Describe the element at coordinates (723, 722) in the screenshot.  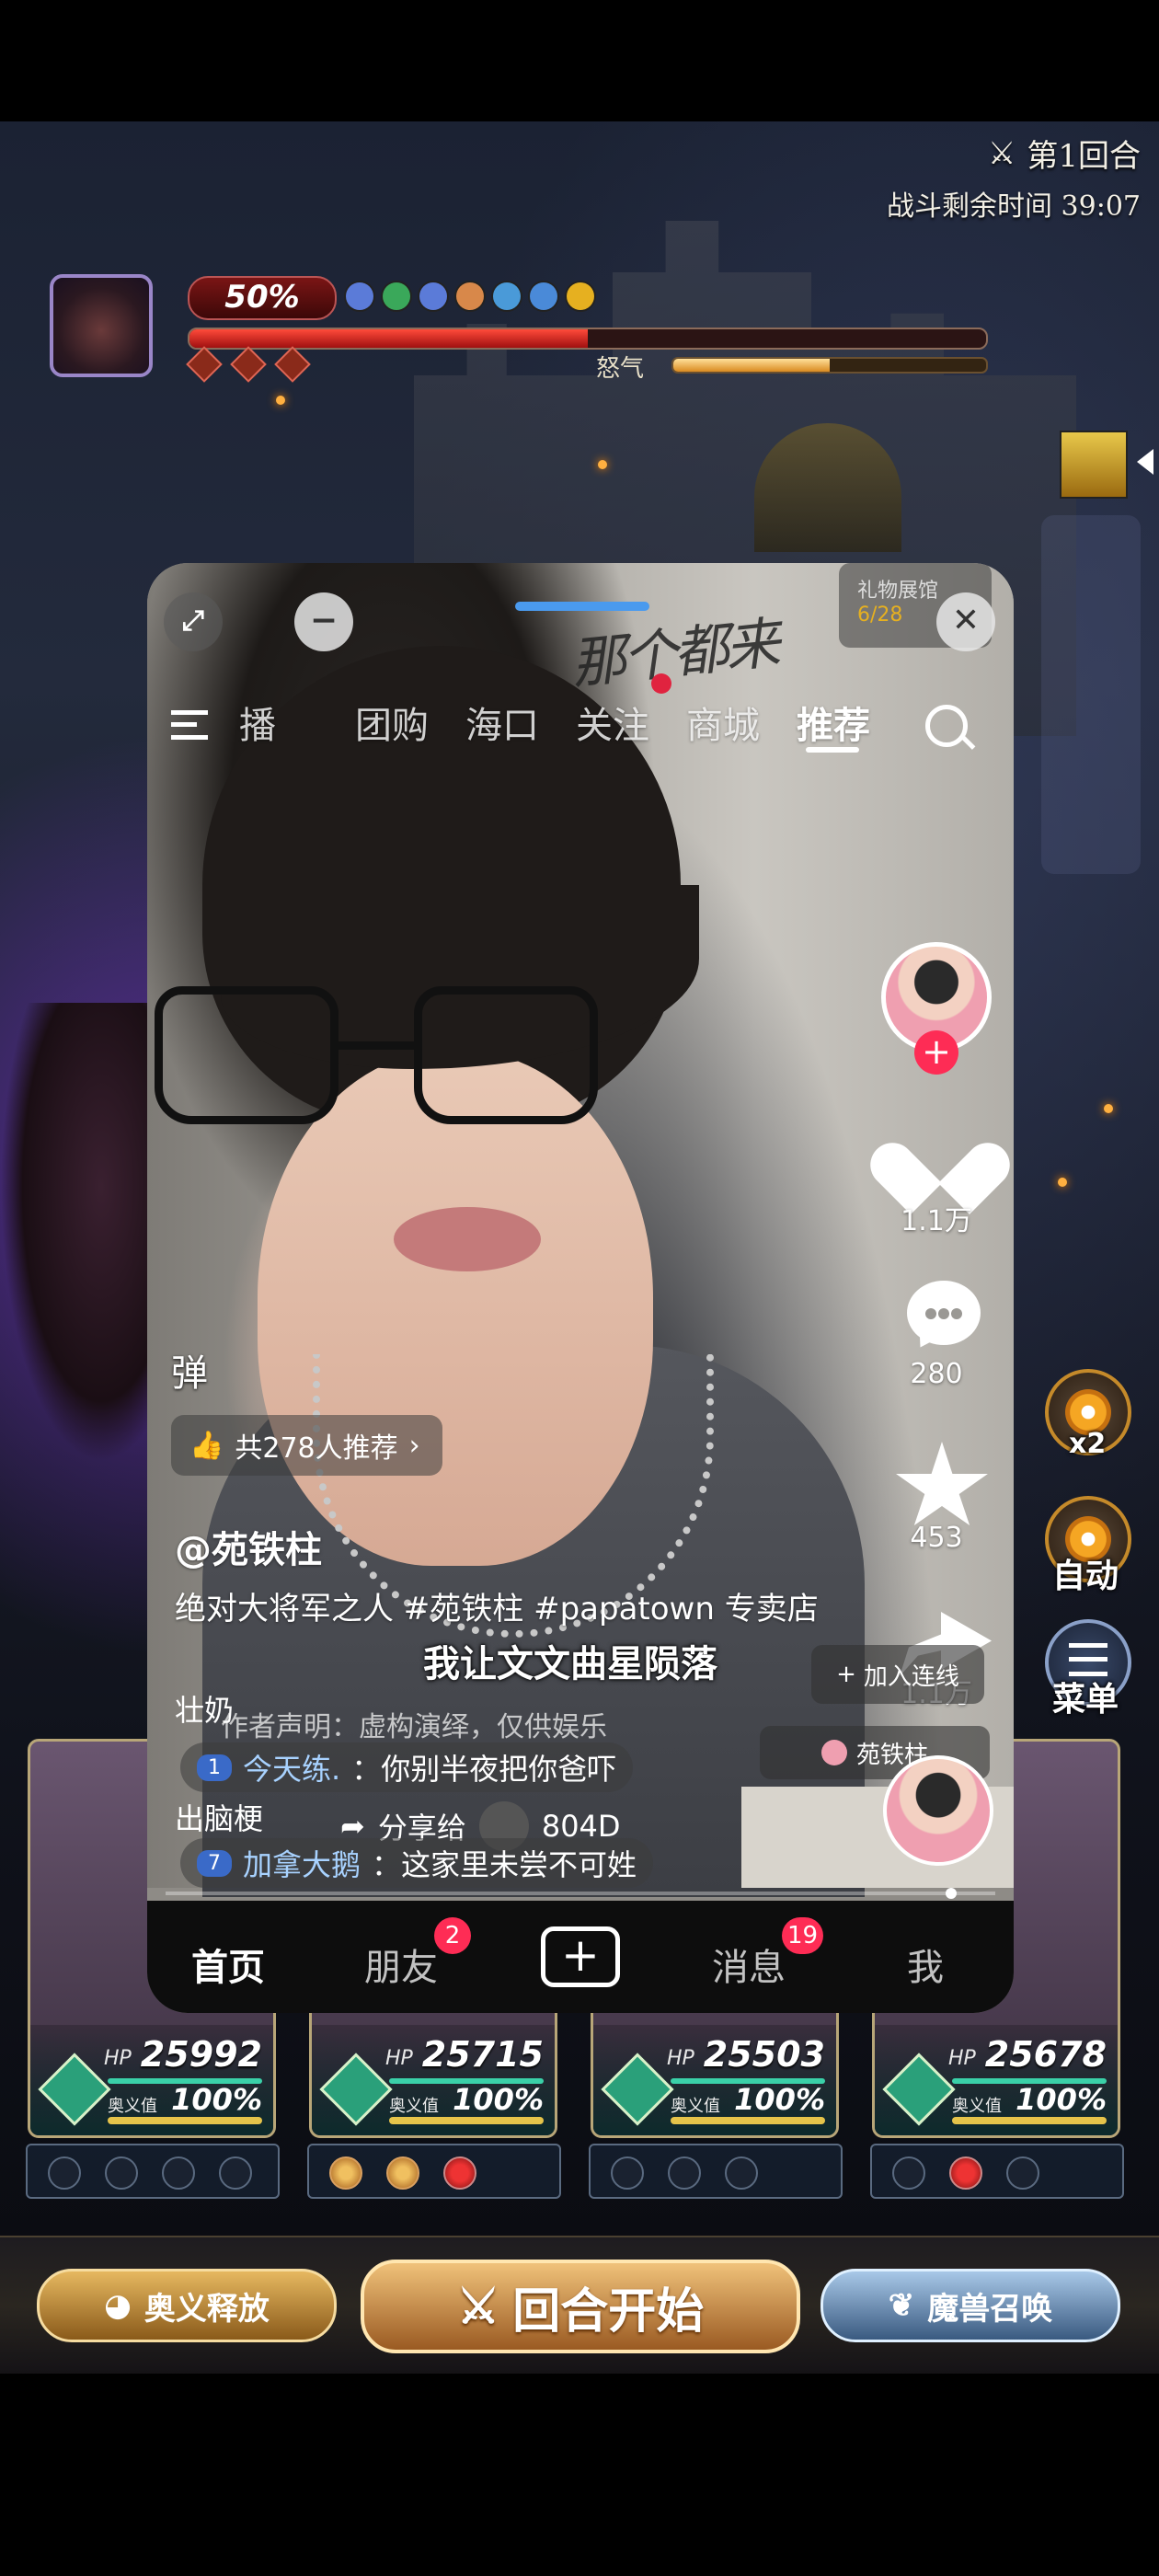
I see `tab-mall: 商城` at that location.